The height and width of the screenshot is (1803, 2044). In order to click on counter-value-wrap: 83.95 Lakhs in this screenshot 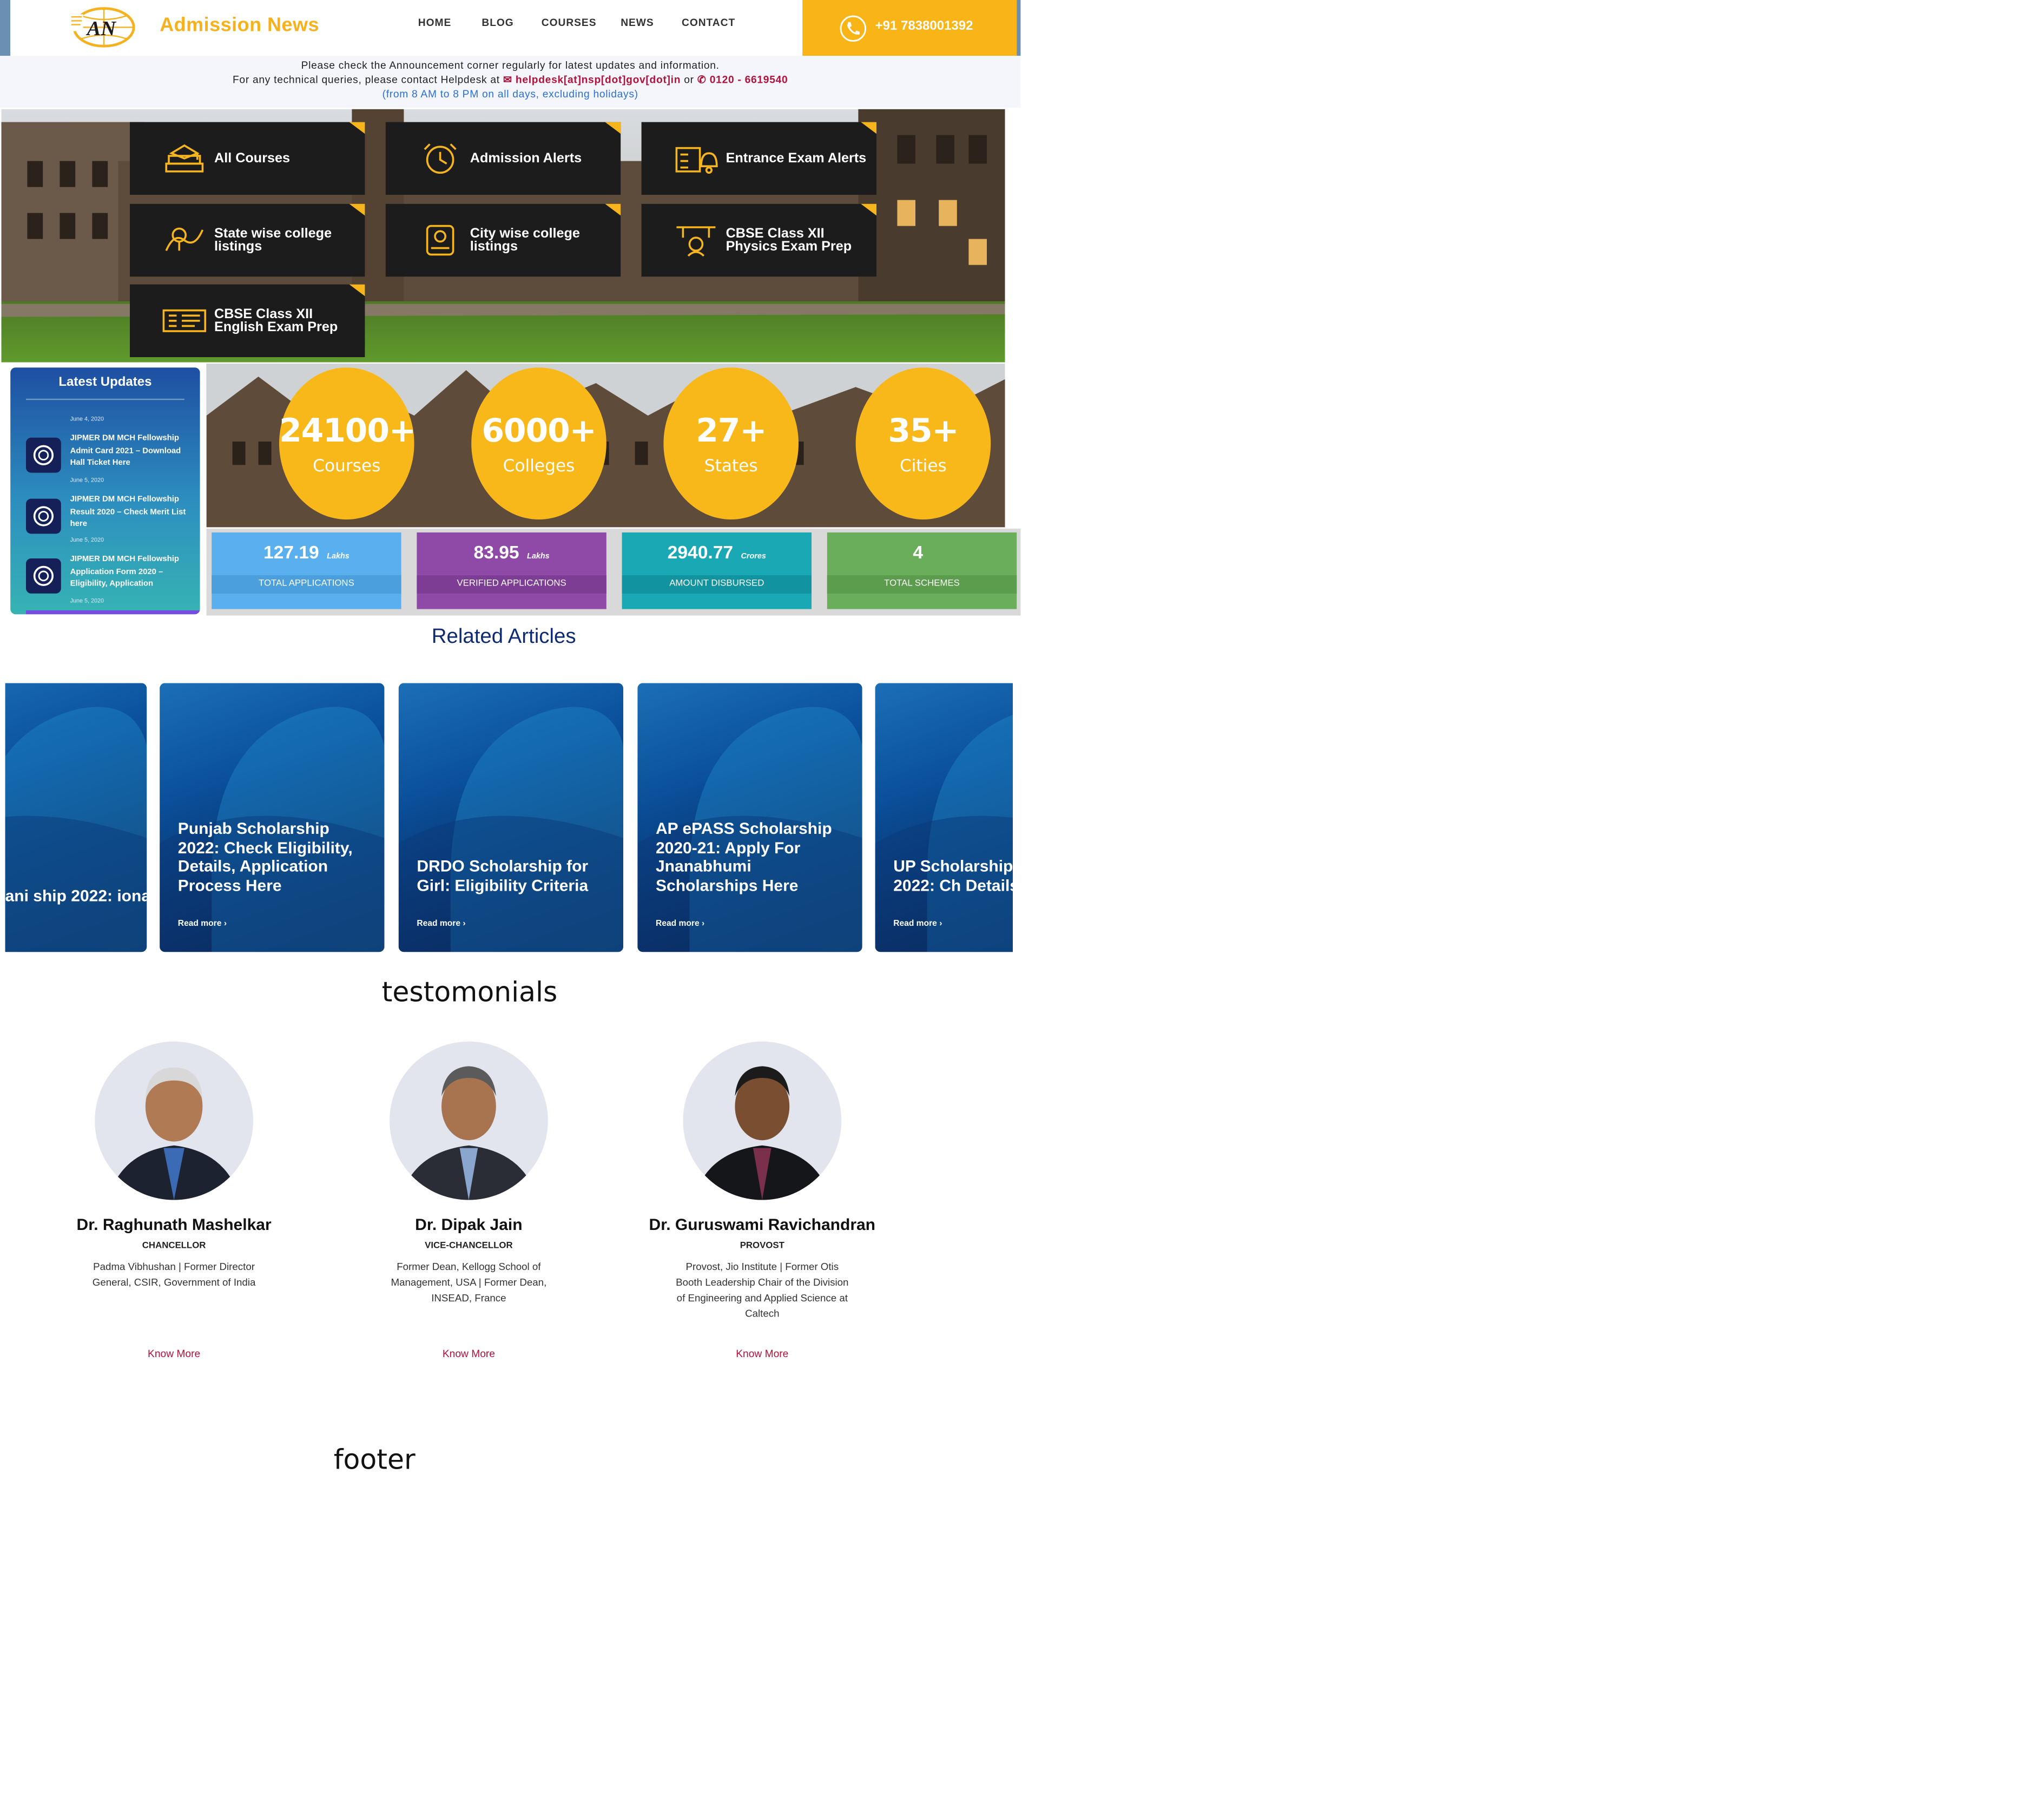, I will do `click(511, 552)`.